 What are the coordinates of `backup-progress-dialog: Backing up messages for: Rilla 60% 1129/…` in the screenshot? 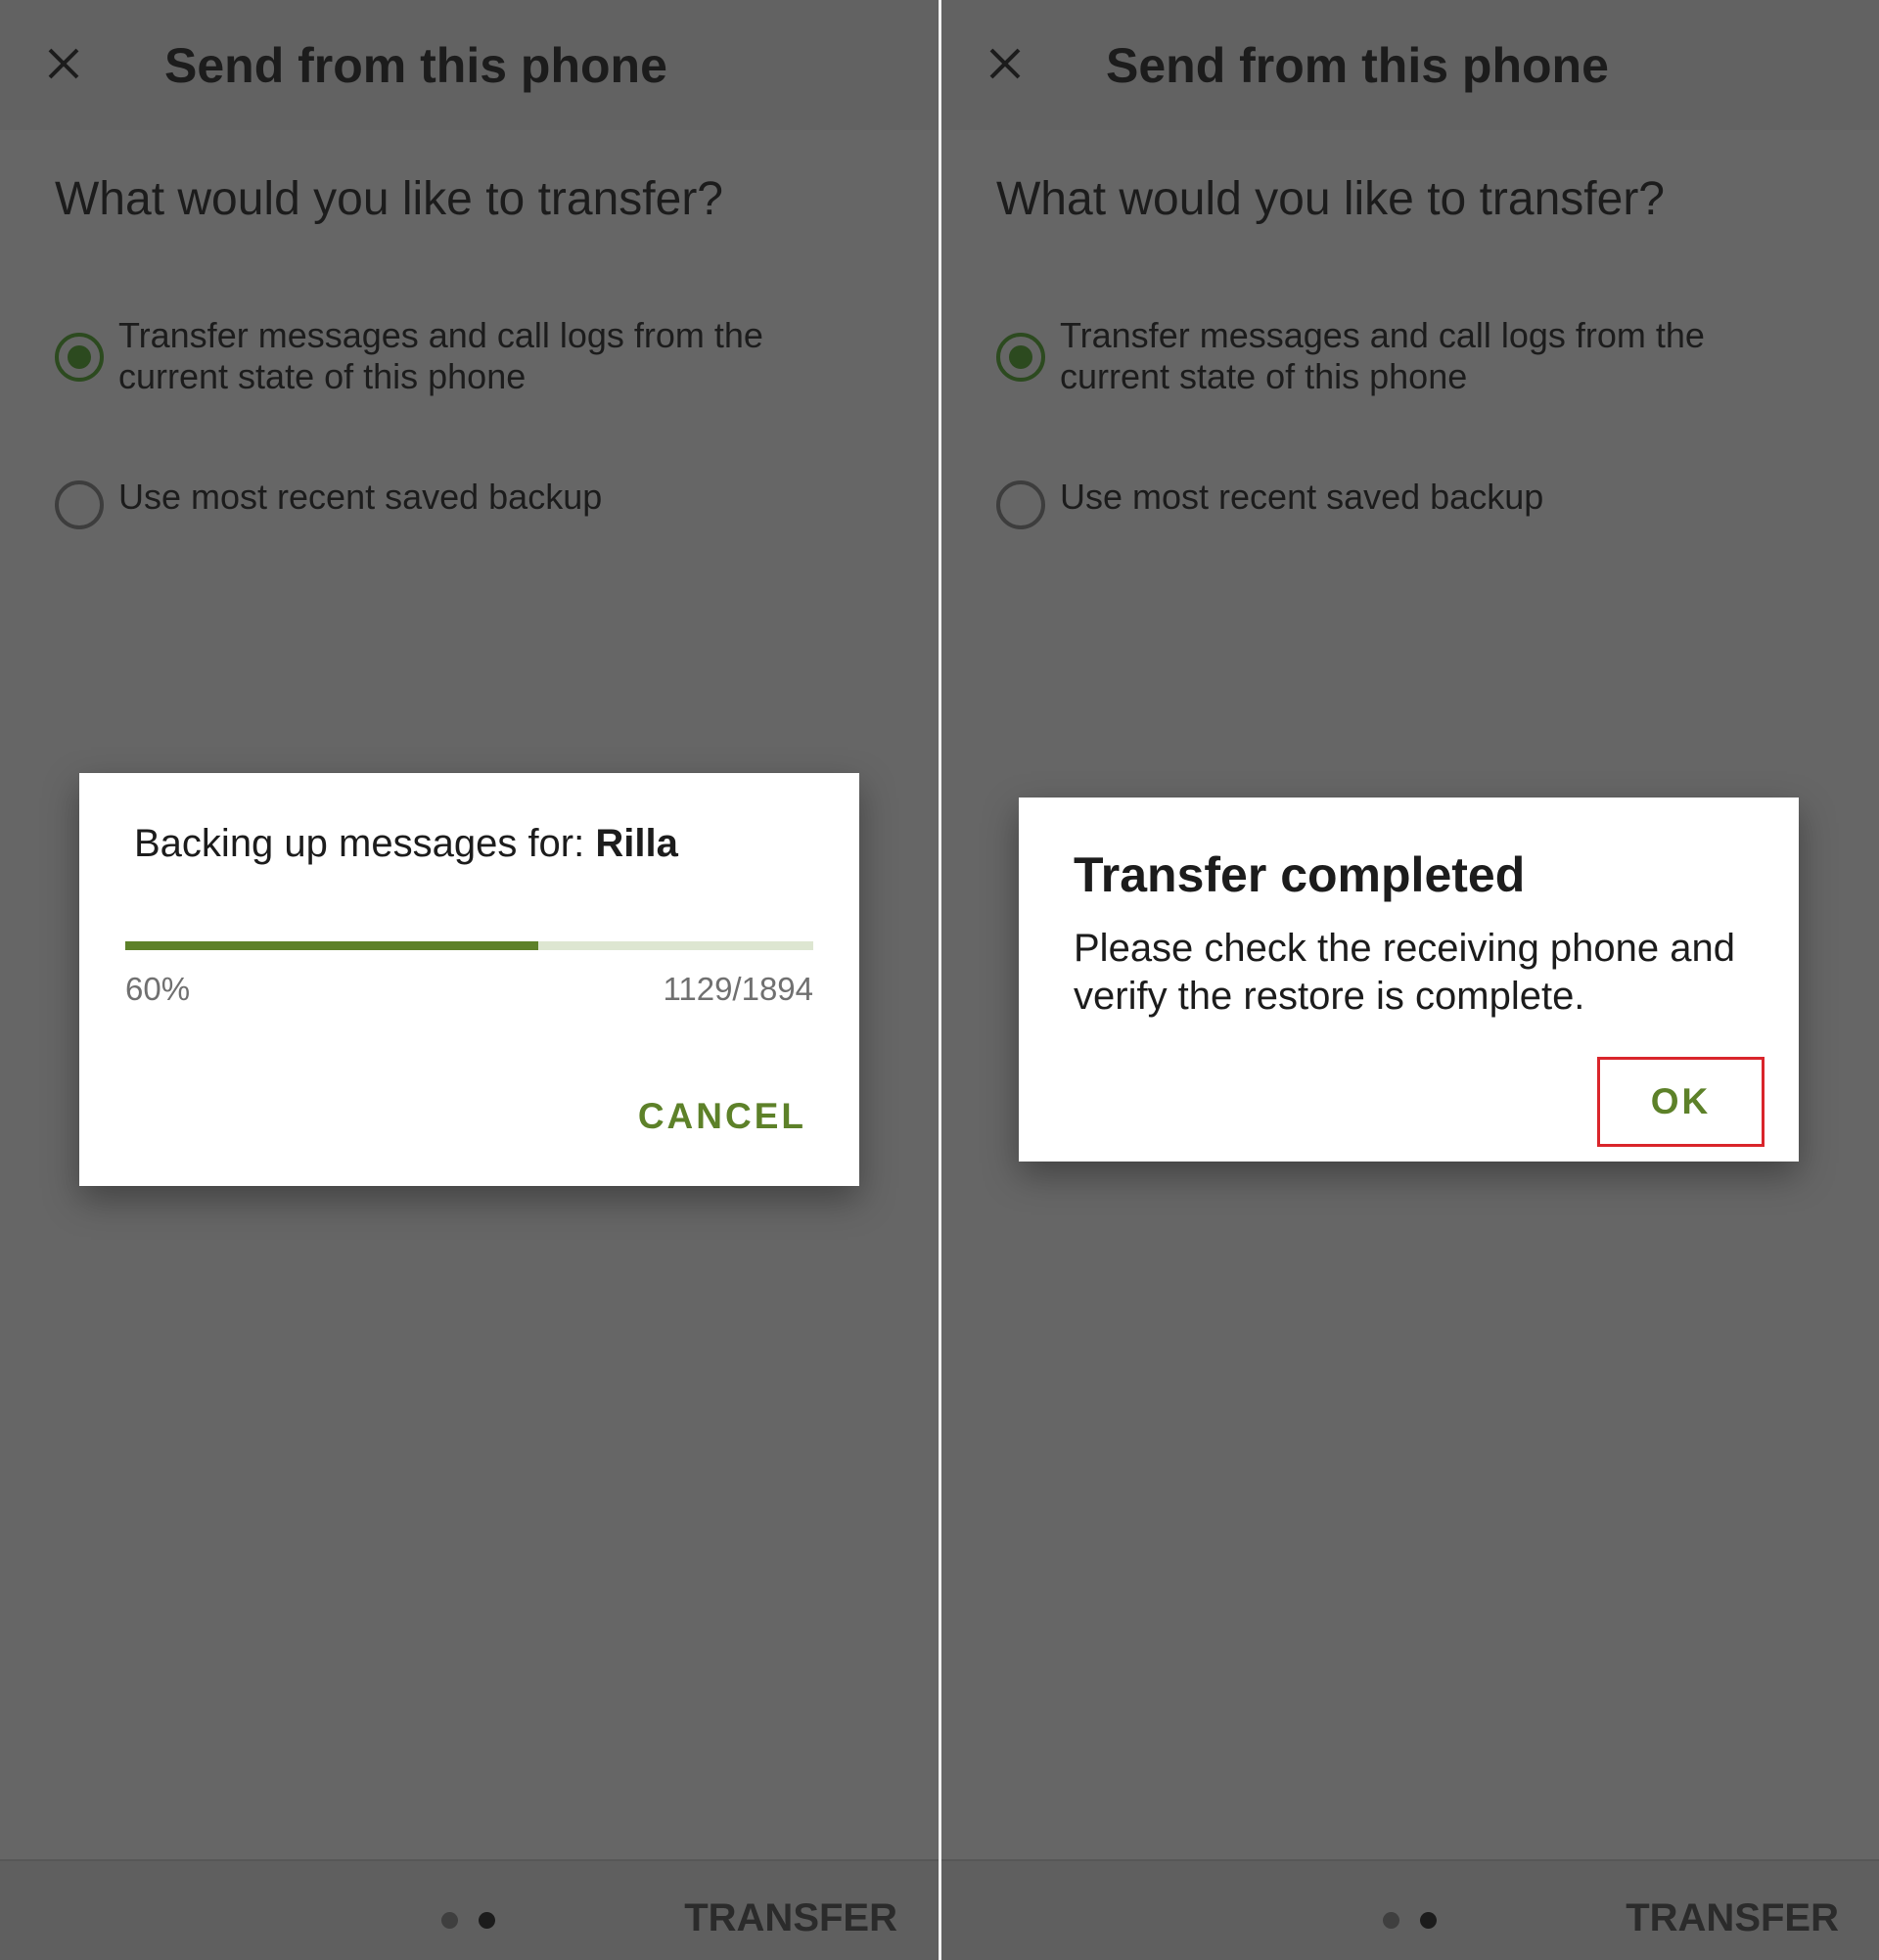 It's located at (469, 979).